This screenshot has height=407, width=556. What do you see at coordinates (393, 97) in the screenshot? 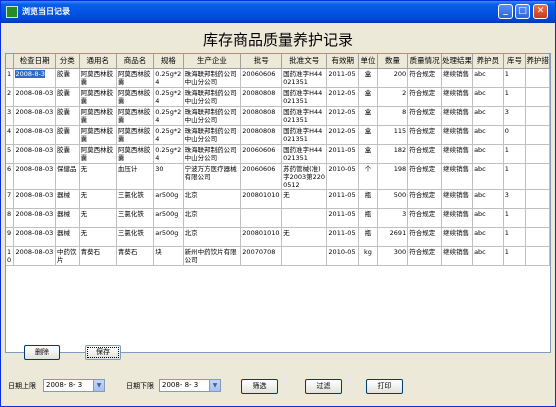
I see `table-cell: 2` at bounding box center [393, 97].